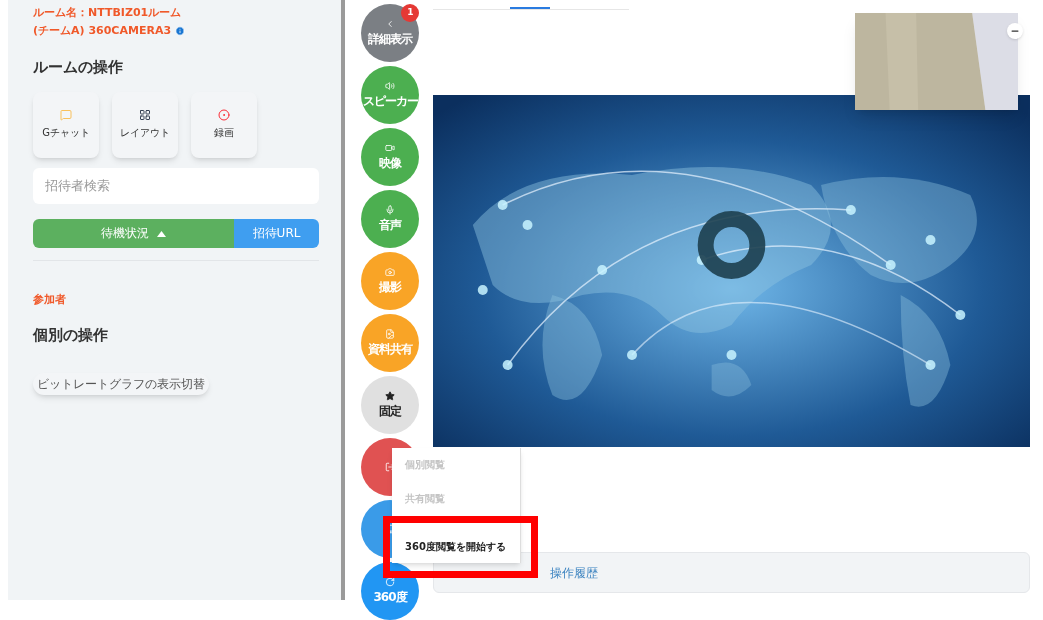 Image resolution: width=1043 pixels, height=620 pixels. Describe the element at coordinates (390, 219) in the screenshot. I see `side-button: 音声` at that location.